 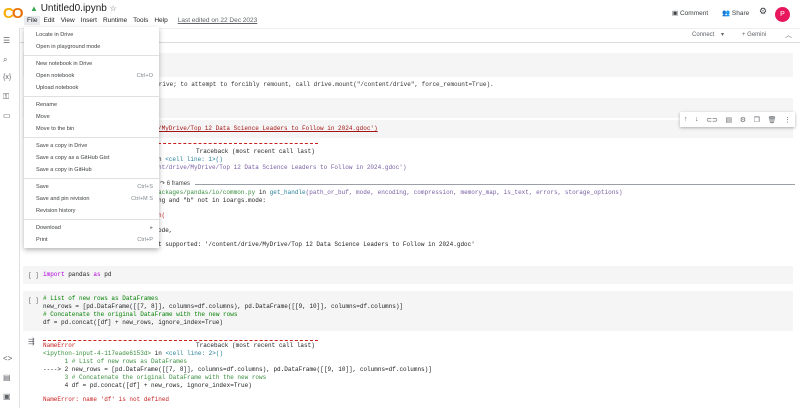 What do you see at coordinates (43, 117) in the screenshot?
I see `label: Move` at bounding box center [43, 117].